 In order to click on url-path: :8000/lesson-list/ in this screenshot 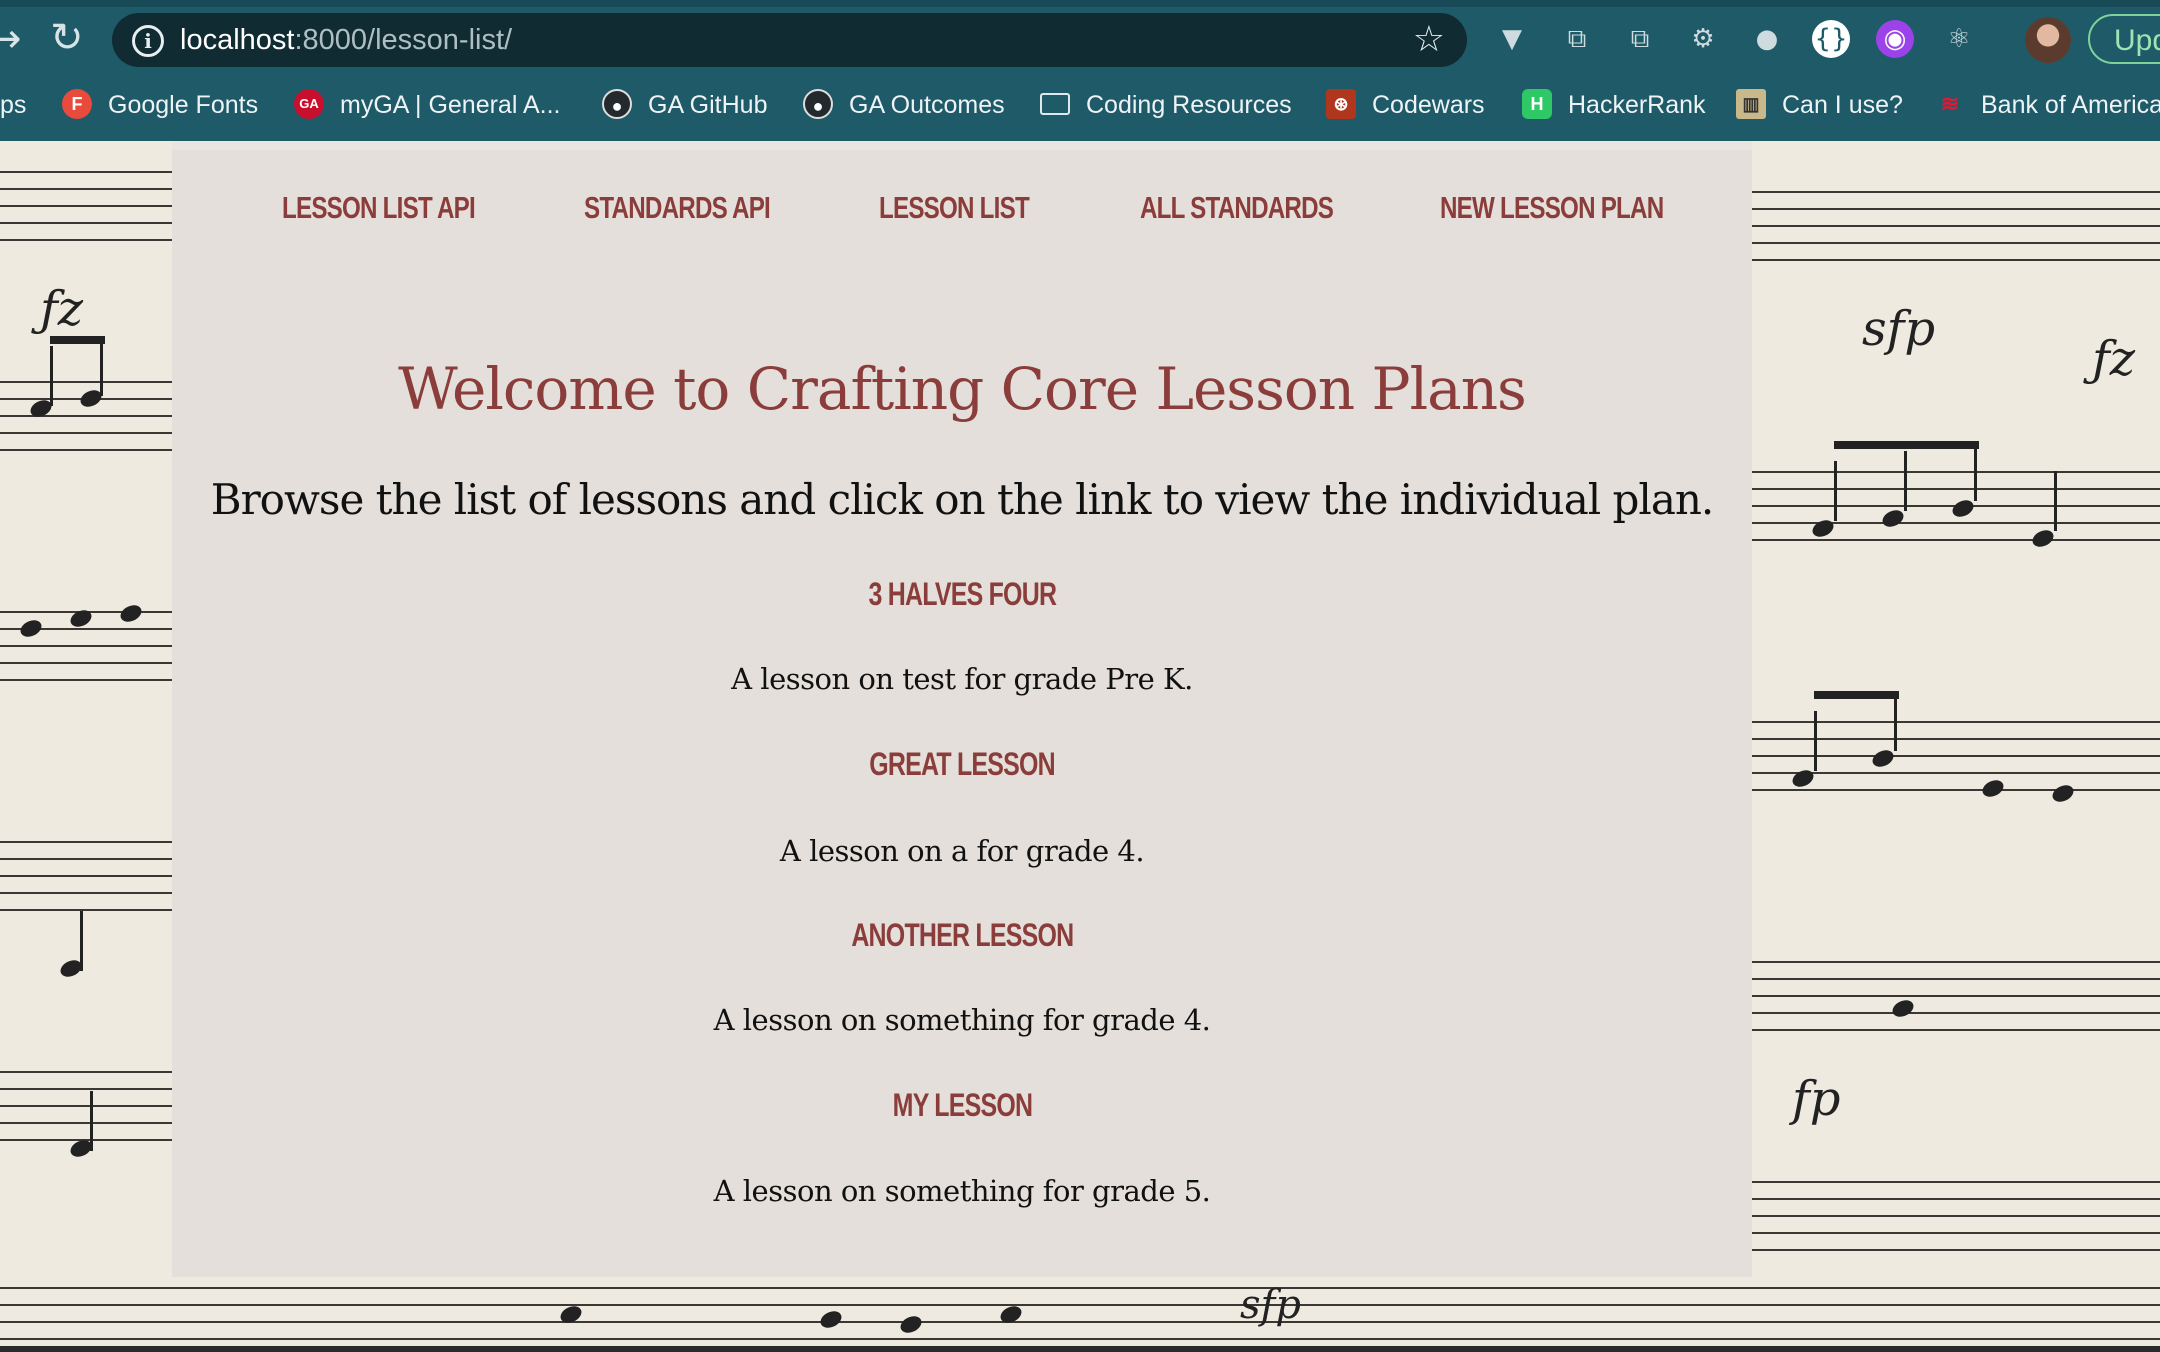, I will do `click(403, 40)`.